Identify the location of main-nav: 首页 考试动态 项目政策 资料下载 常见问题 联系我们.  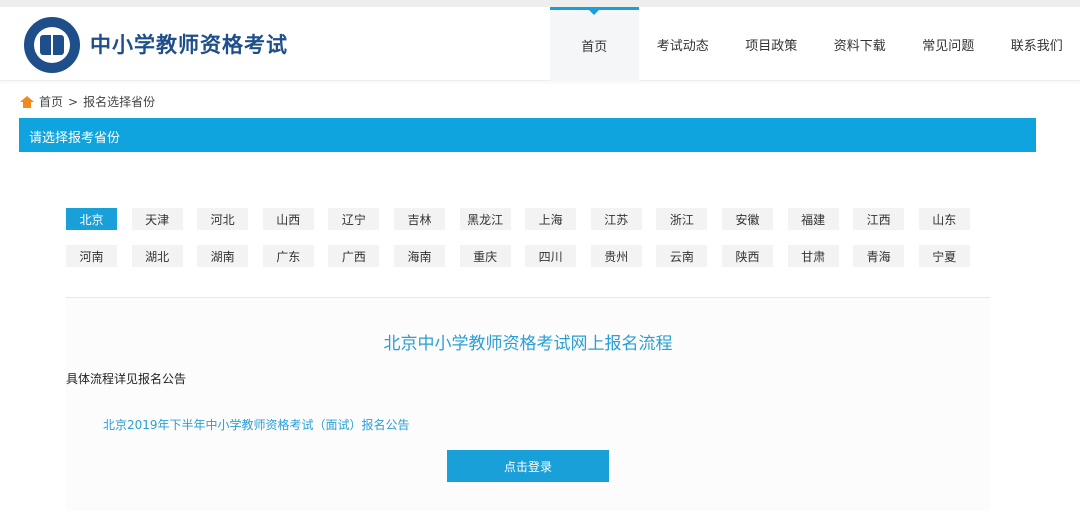
(815, 44).